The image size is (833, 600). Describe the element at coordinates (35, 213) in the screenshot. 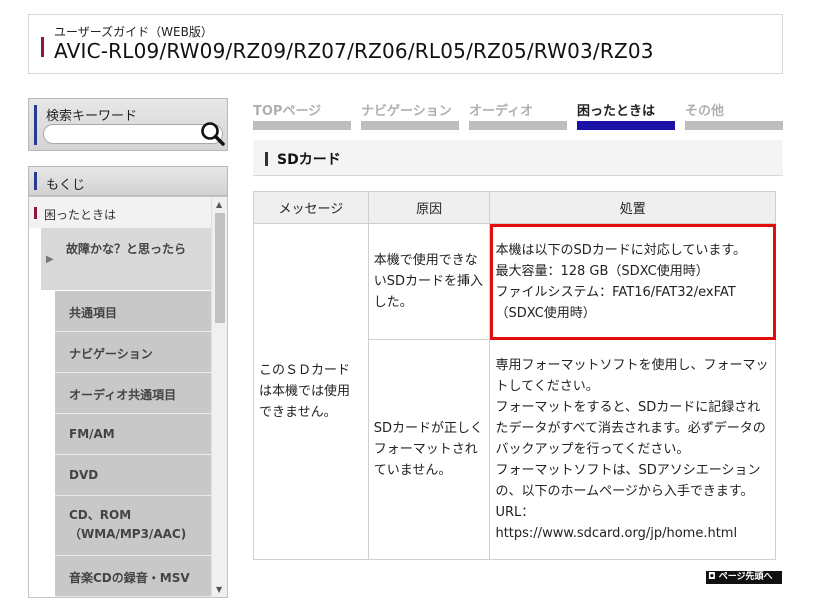

I see `toc-category-bar` at that location.